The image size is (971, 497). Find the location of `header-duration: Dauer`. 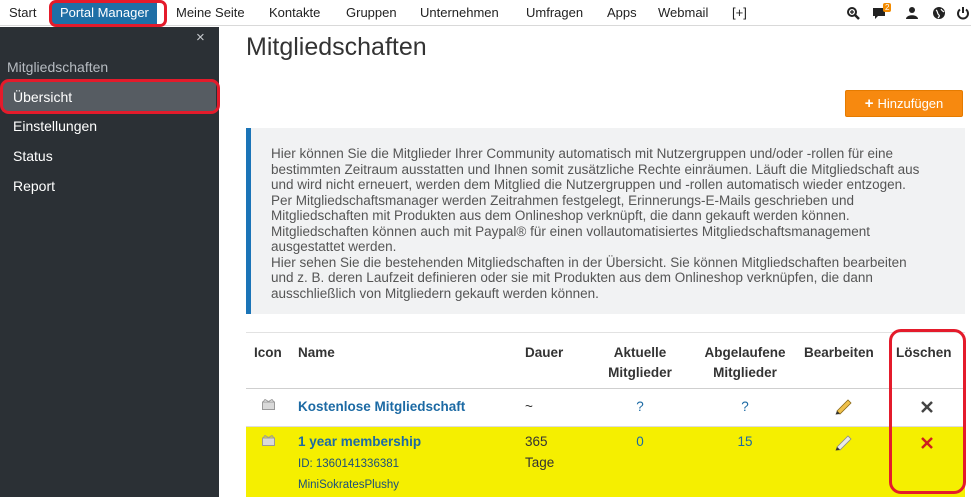

header-duration: Dauer is located at coordinates (544, 352).